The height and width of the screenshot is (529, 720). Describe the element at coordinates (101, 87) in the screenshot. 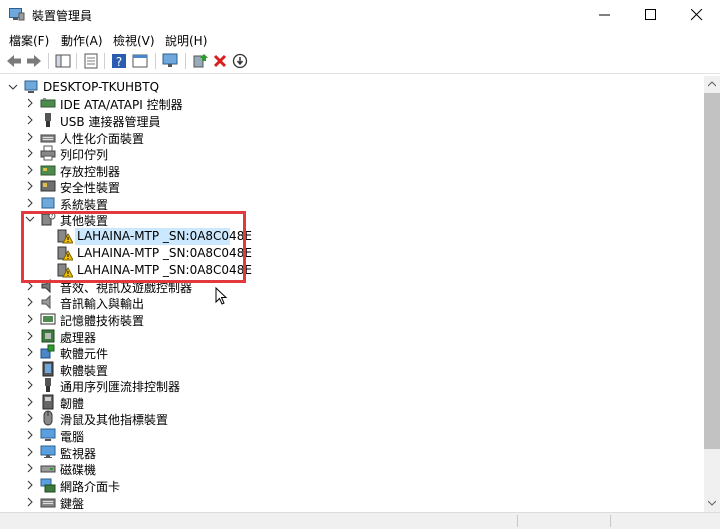

I see `tree-root-label: DESKTOP-TKUHBTQ` at that location.